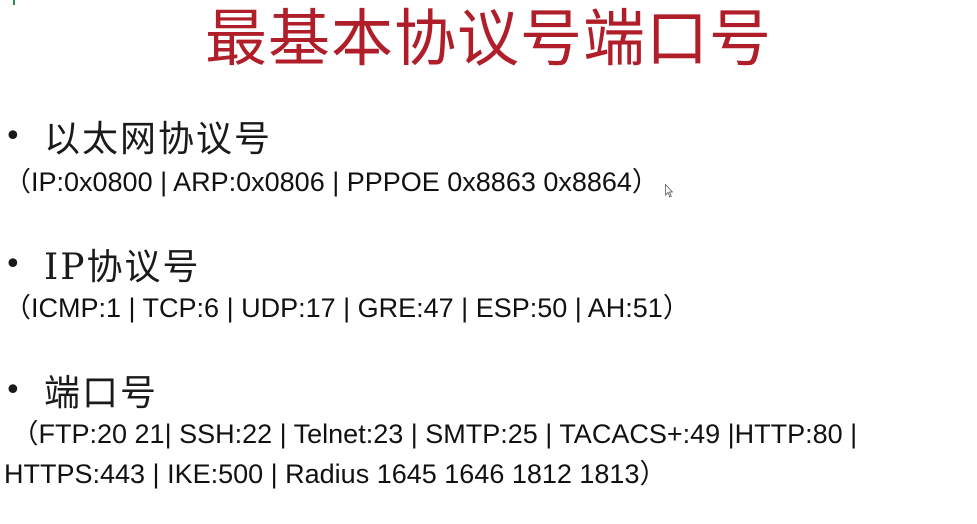 Image resolution: width=977 pixels, height=524 pixels. What do you see at coordinates (669, 191) in the screenshot?
I see `mouse-pointer-icon` at bounding box center [669, 191].